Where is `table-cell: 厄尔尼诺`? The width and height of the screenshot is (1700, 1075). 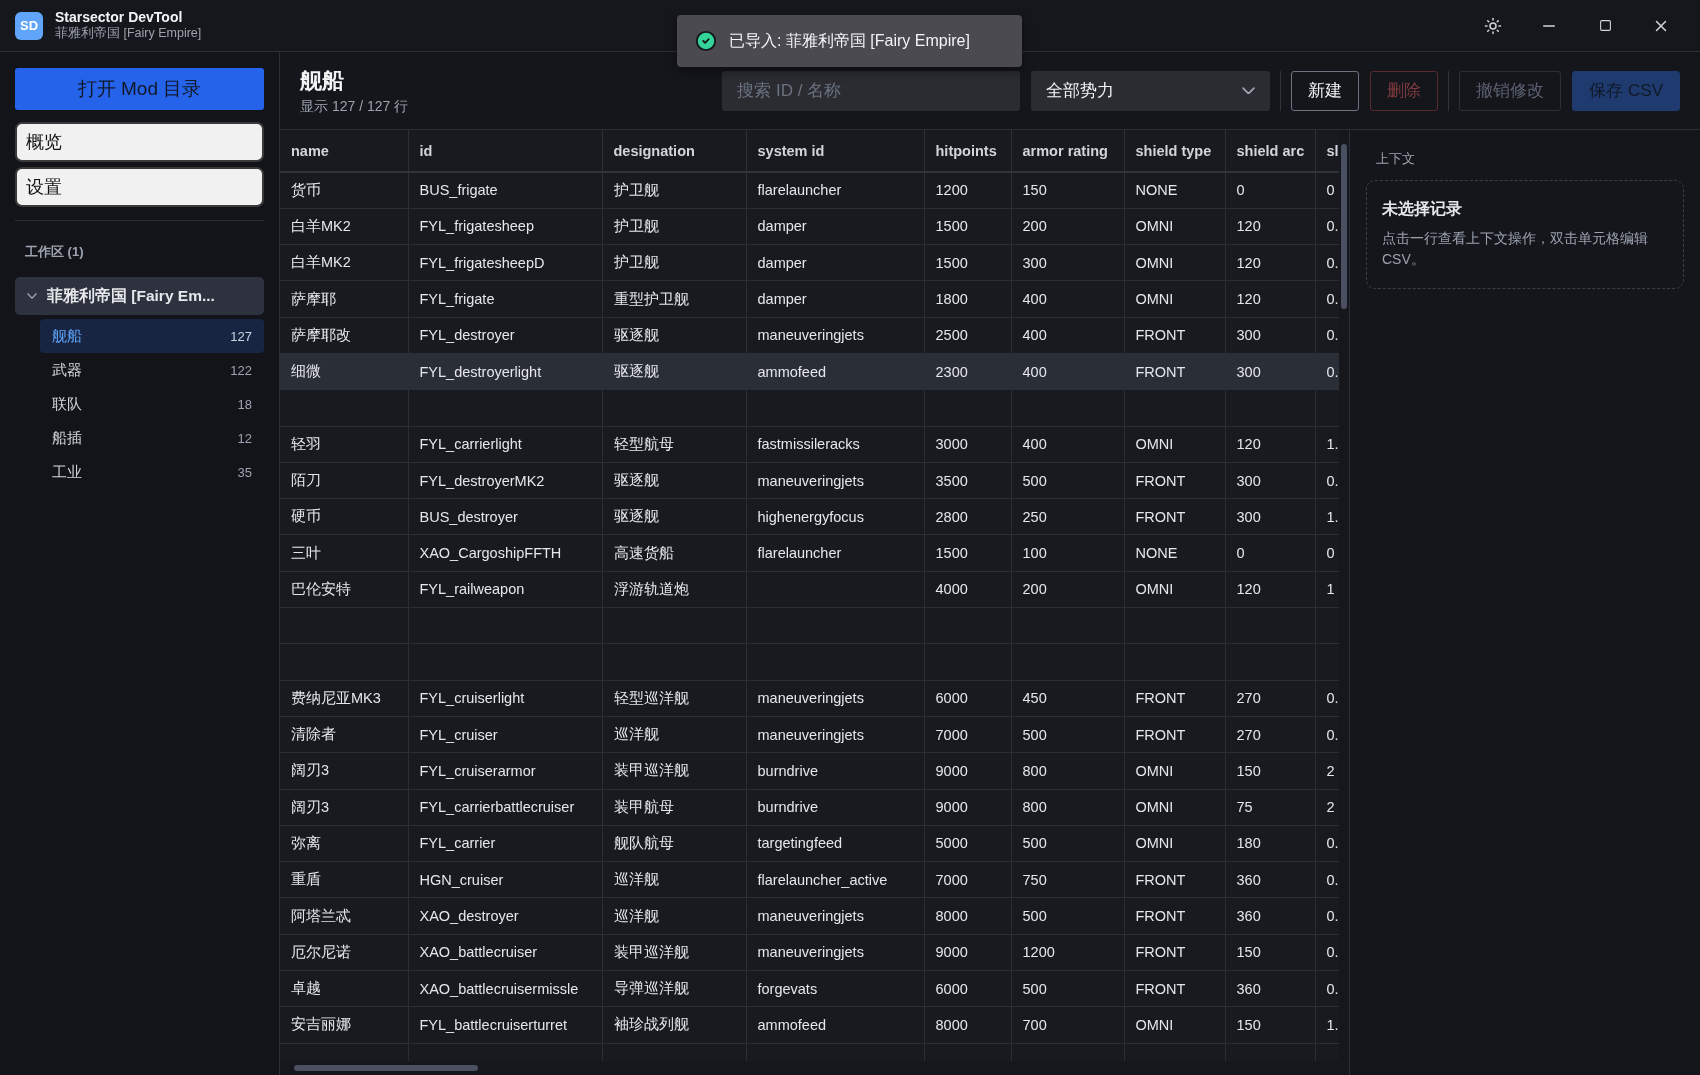
table-cell: 厄尔尼诺 is located at coordinates (321, 951).